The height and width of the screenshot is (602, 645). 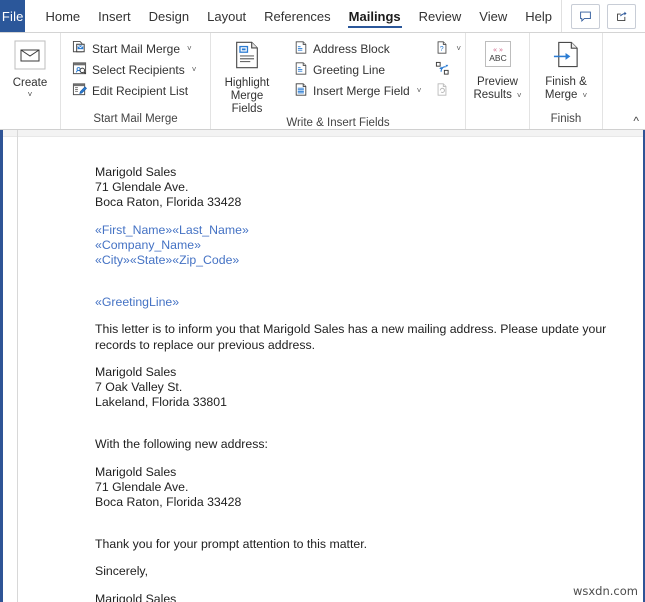 What do you see at coordinates (138, 69) in the screenshot?
I see `select-recipients-label: Select Recipients` at bounding box center [138, 69].